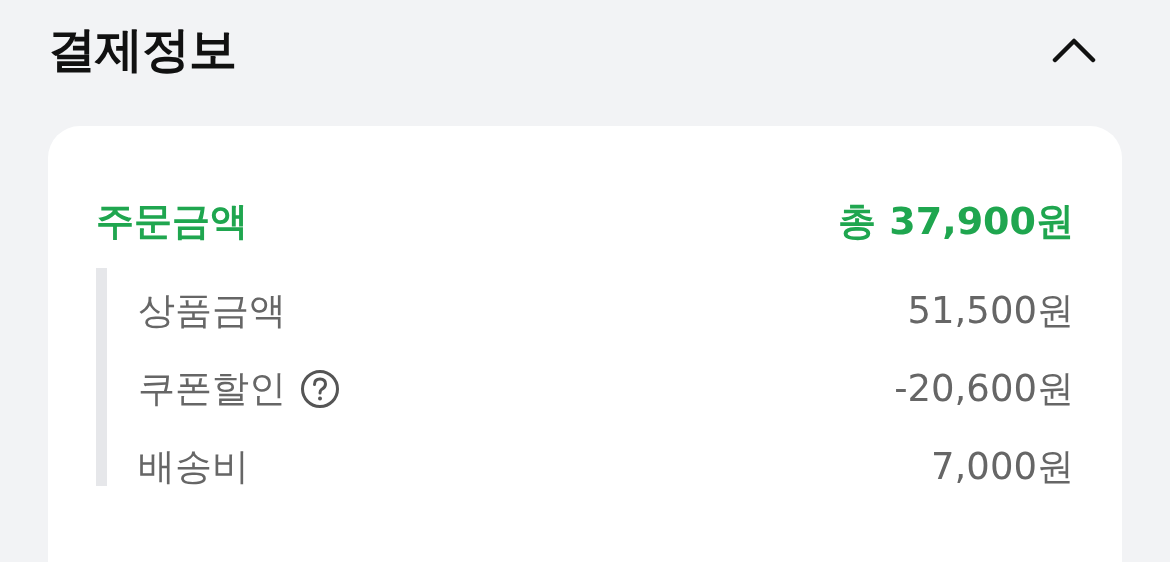 The image size is (1170, 562). What do you see at coordinates (1074, 50) in the screenshot?
I see `chevron-up-icon` at bounding box center [1074, 50].